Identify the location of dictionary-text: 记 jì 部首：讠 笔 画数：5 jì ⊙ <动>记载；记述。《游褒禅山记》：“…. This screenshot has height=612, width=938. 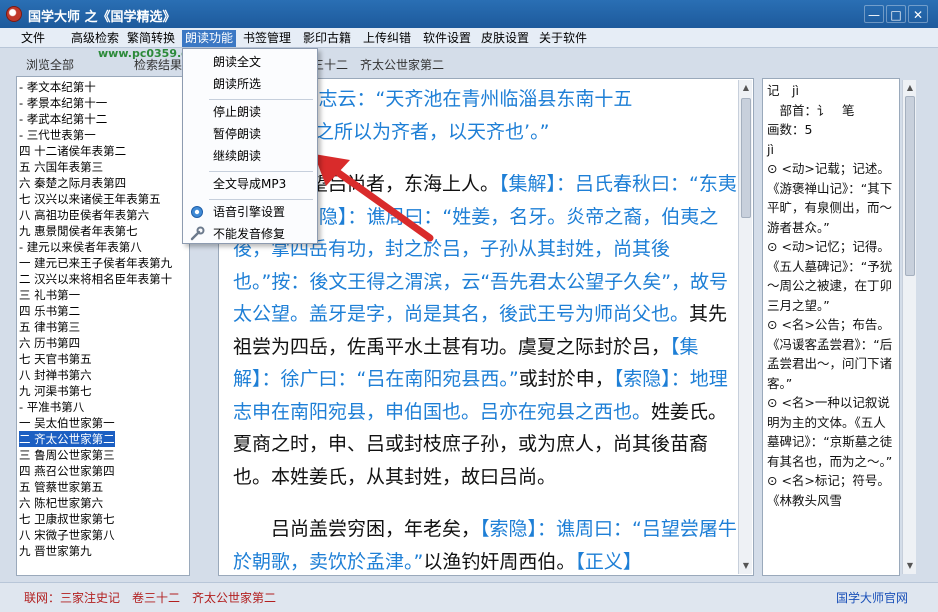
(831, 295).